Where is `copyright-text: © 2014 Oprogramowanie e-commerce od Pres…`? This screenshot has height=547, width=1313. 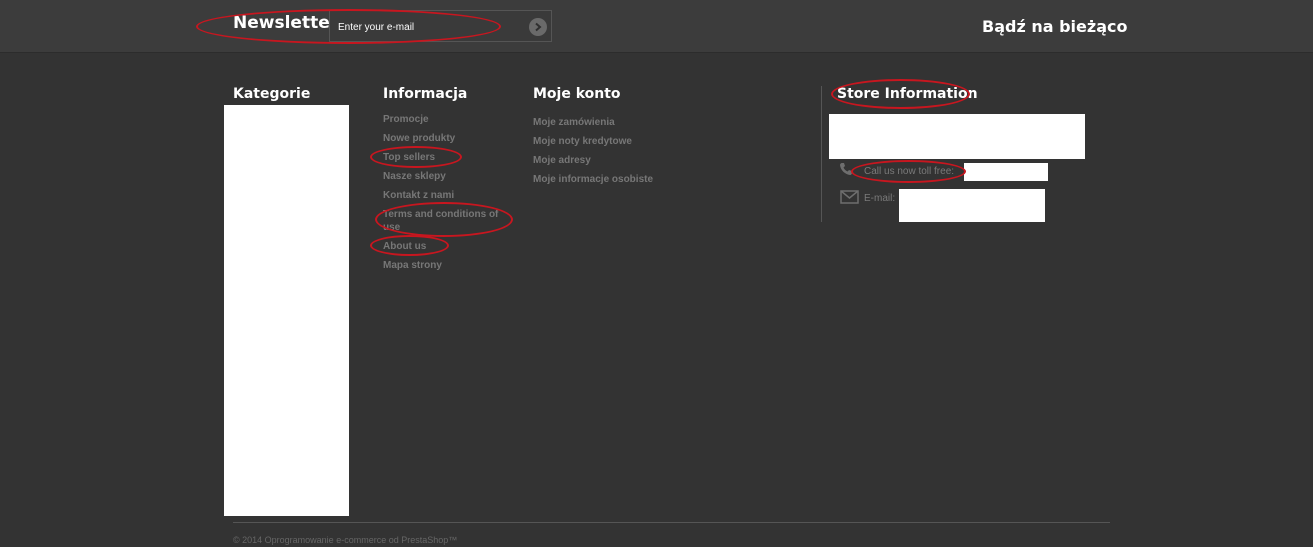
copyright-text: © 2014 Oprogramowanie e-commerce od Pres… is located at coordinates (345, 540).